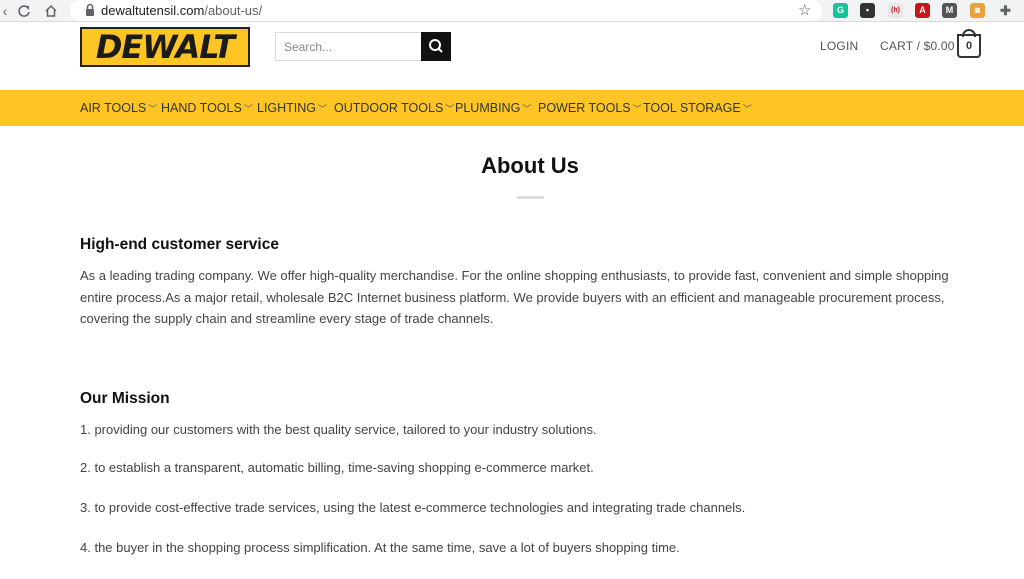  Describe the element at coordinates (977, 10) in the screenshot. I see `photo-icon: ◙` at that location.